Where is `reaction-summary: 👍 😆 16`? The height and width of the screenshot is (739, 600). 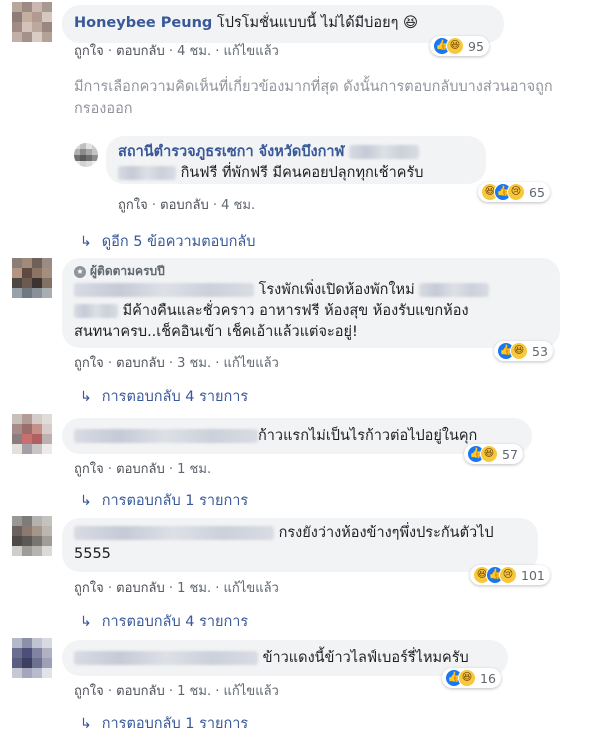
reaction-summary: 👍 😆 16 is located at coordinates (471, 678).